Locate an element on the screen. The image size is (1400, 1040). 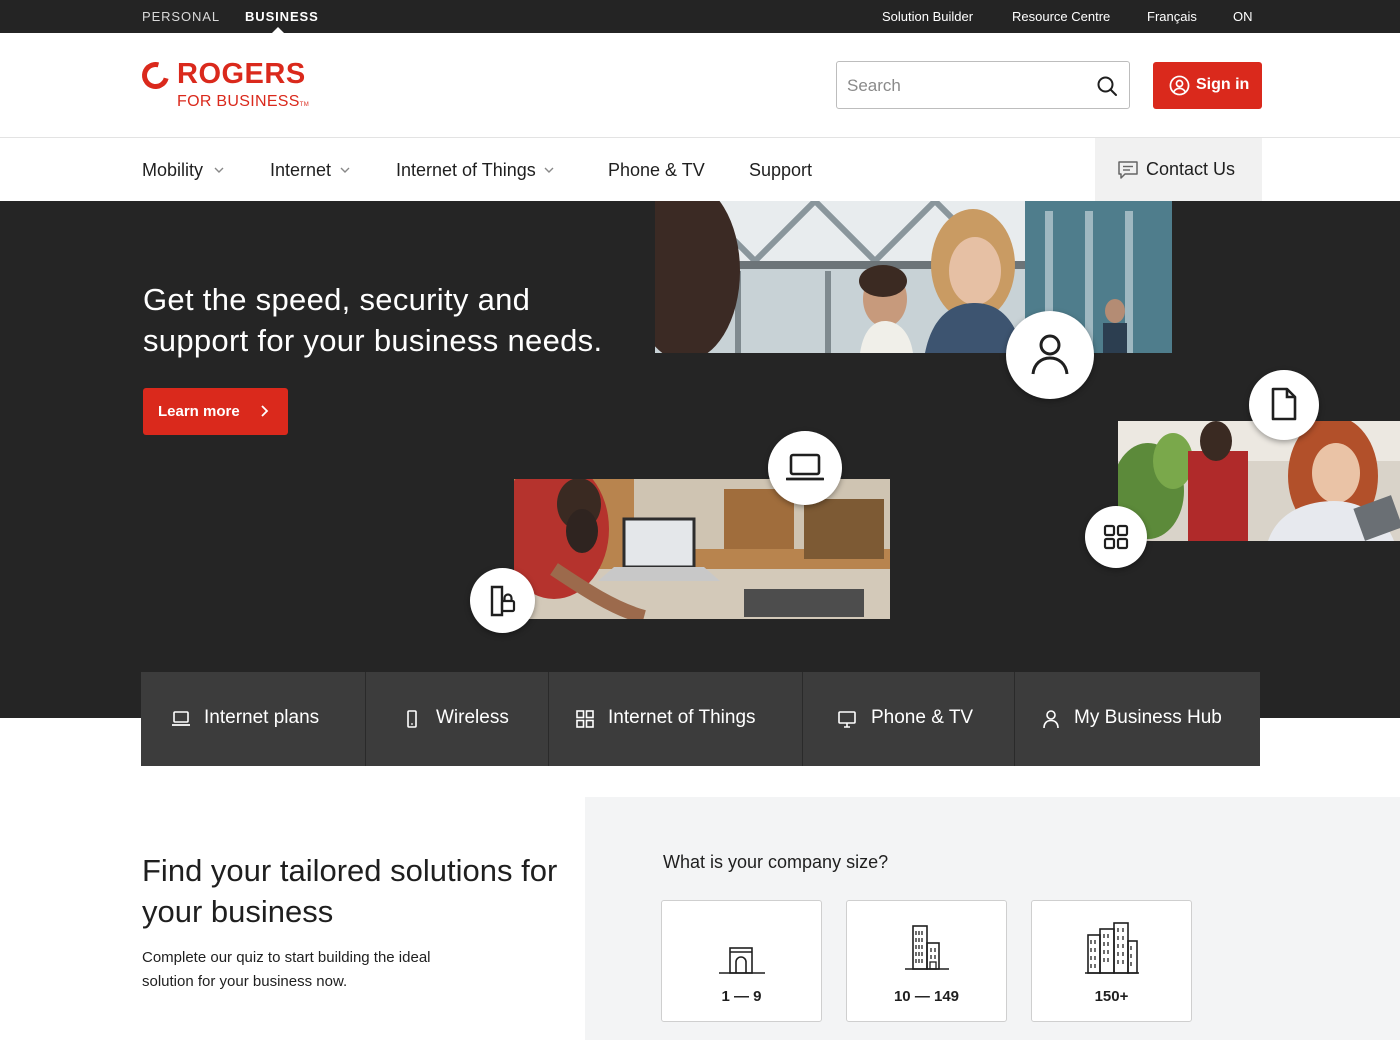
size-option-label: 1 — 9 is located at coordinates (741, 996).